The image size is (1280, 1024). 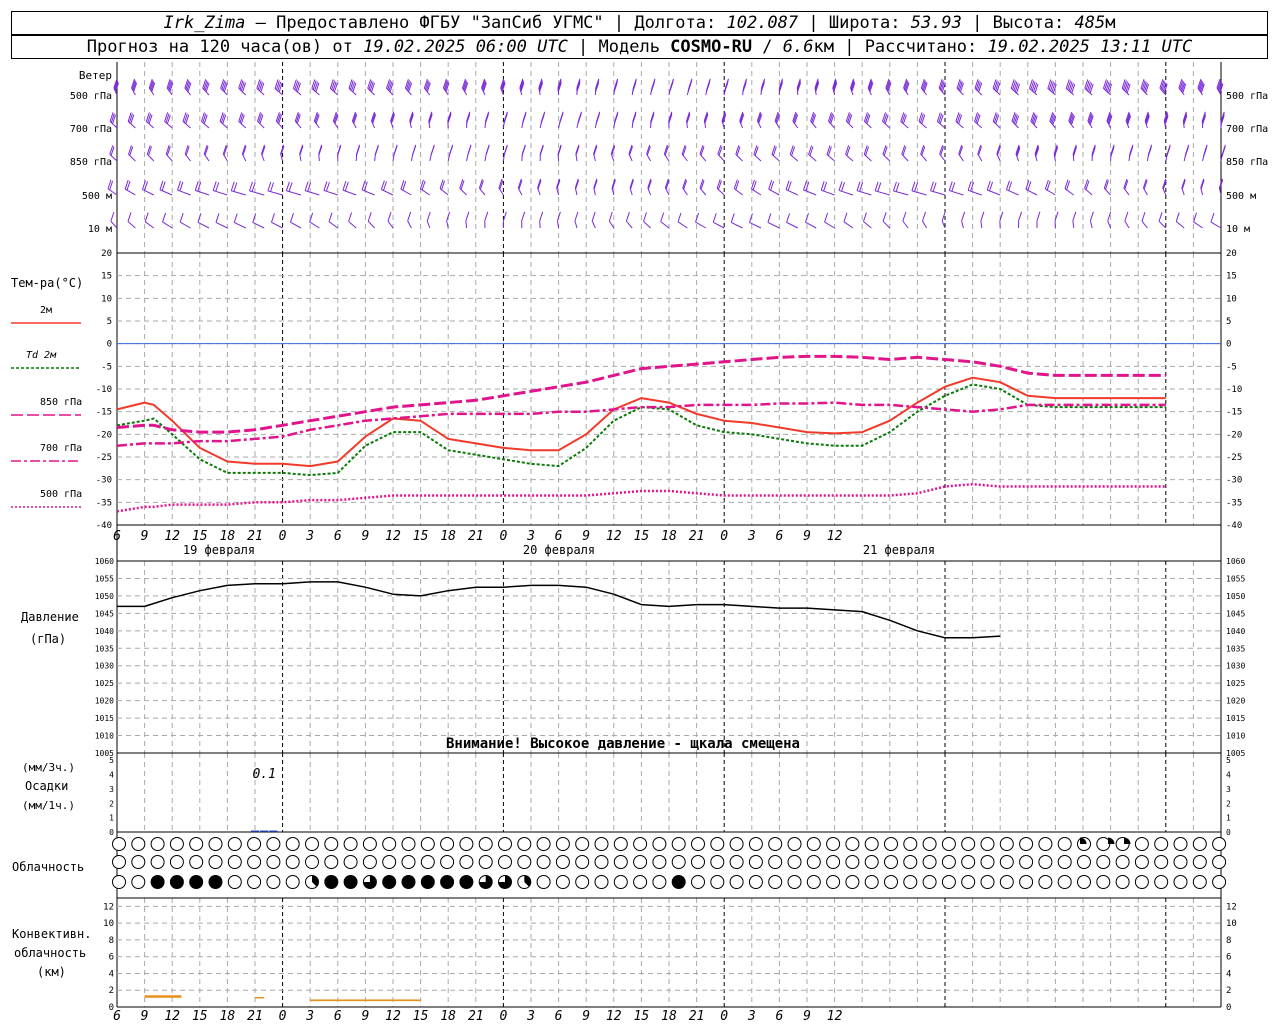 I want to click on wind-level-label-right: 500 м, so click(x=1241, y=196).